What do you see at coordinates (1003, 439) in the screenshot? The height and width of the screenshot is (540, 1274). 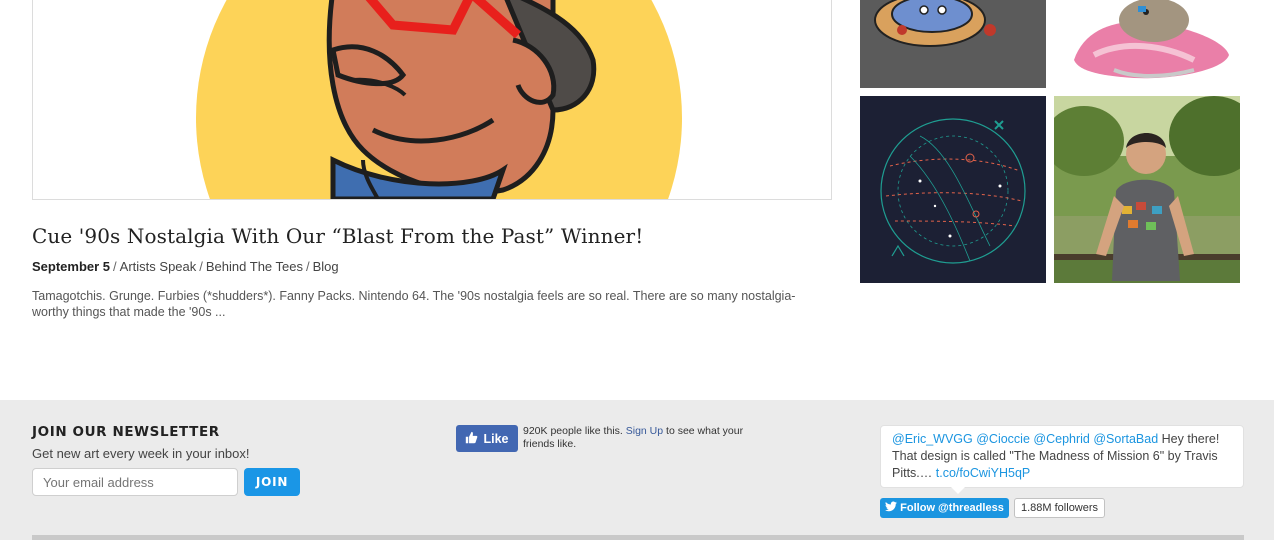 I see `tweet-mention: @Cioccie` at bounding box center [1003, 439].